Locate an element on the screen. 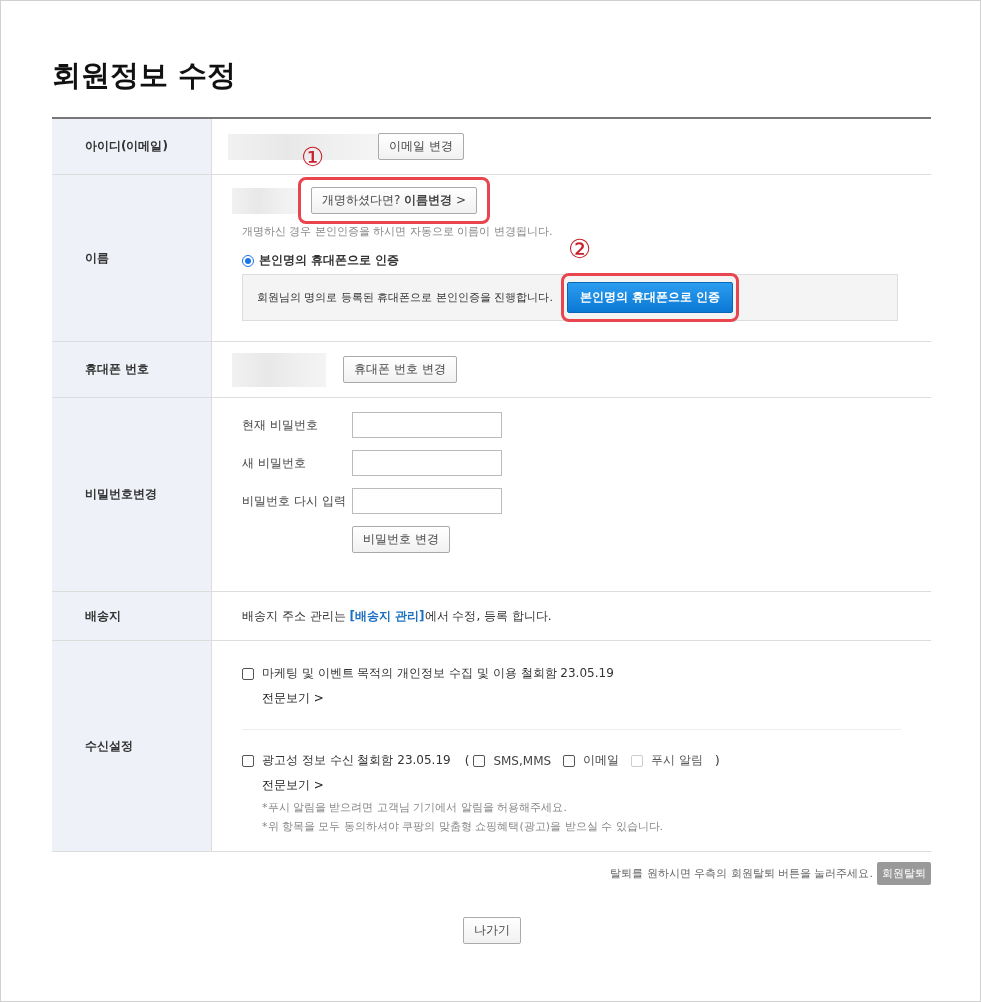 This screenshot has height=1002, width=981. withdraw-text: 탈퇴를 원하시면 우측의 회원탈퇴 버튼을 눌러주세요. is located at coordinates (741, 873).